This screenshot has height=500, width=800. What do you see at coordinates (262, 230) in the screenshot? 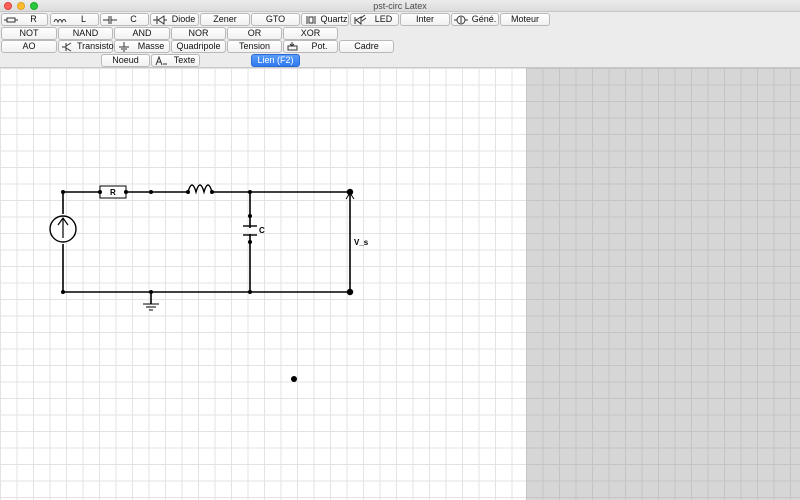
I see `capacitor-symbol-label: C` at bounding box center [262, 230].